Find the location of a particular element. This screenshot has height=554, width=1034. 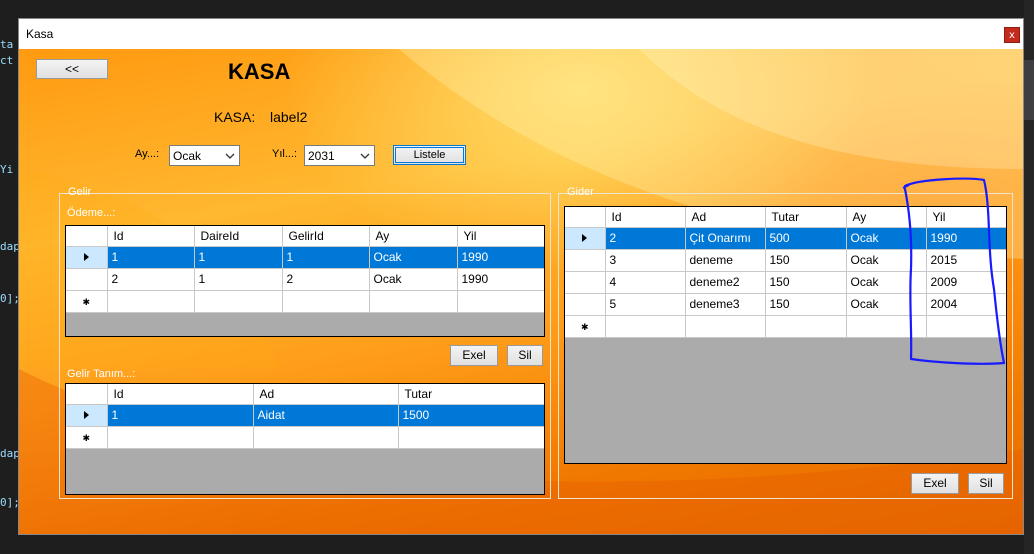

table-row: 1 Aidat 1500 is located at coordinates (305, 415).